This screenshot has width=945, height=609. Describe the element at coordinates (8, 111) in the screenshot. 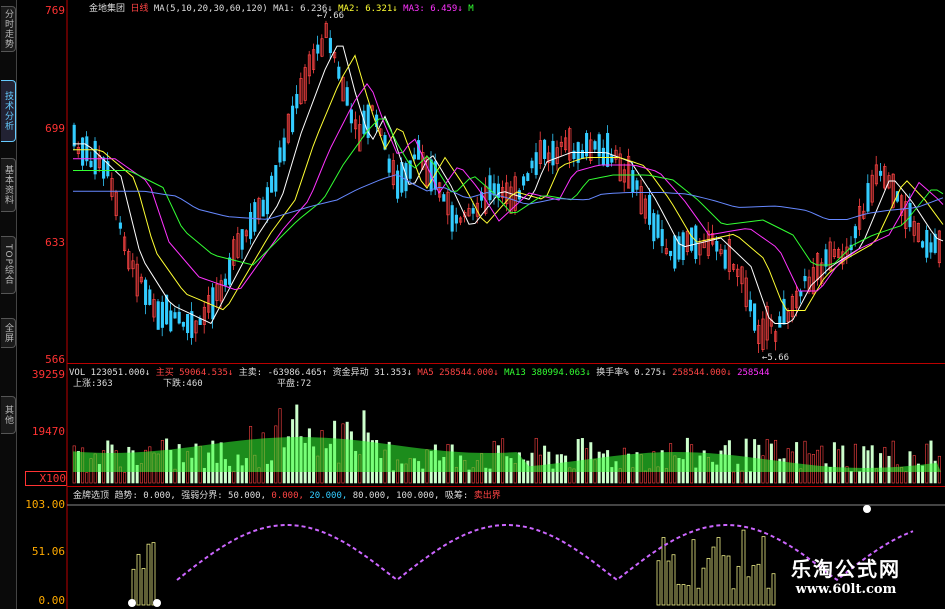

I see `tab-jishu: 技术分析` at that location.